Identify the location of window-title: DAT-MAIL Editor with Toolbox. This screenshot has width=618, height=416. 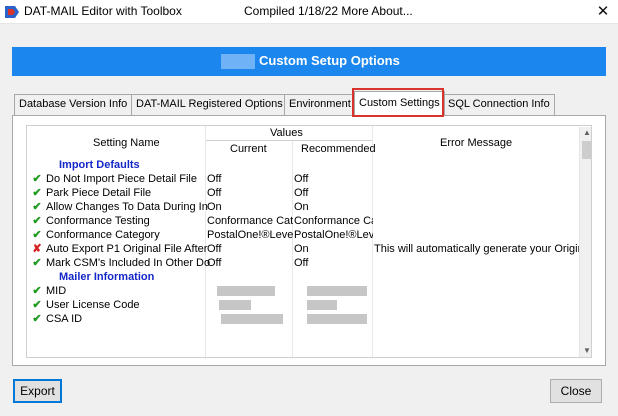
(103, 11).